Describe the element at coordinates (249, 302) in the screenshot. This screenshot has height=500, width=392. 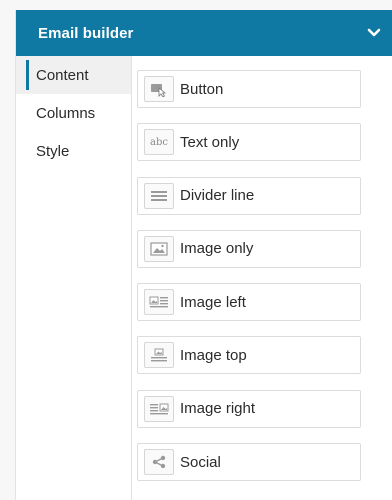
I see `block-image-left: Image left` at that location.